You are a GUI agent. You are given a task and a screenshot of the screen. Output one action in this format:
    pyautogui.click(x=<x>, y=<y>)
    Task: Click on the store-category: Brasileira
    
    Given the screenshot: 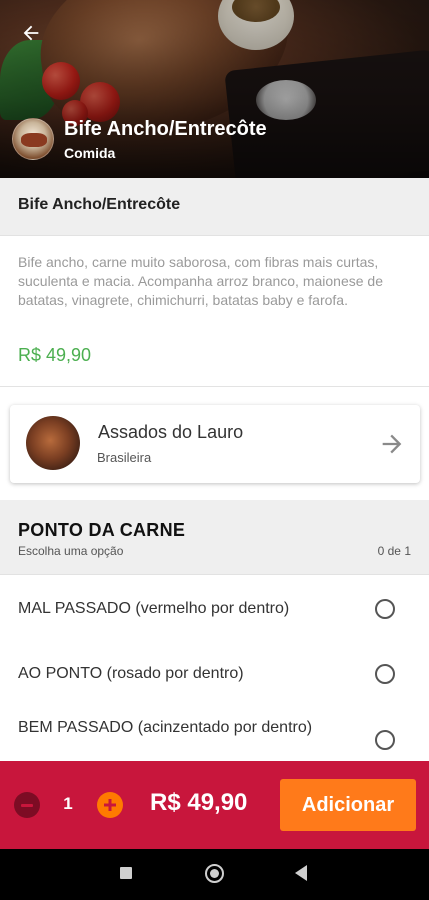 What is the action you would take?
    pyautogui.click(x=124, y=457)
    